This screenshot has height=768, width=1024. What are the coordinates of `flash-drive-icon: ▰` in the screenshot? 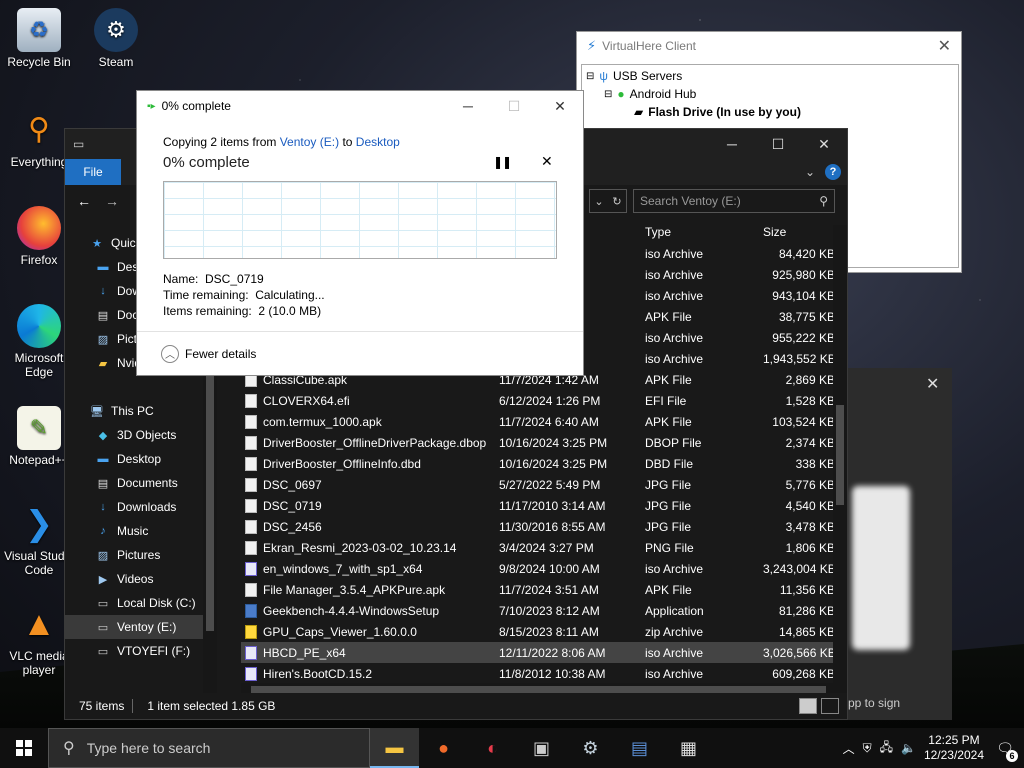 It's located at (639, 112).